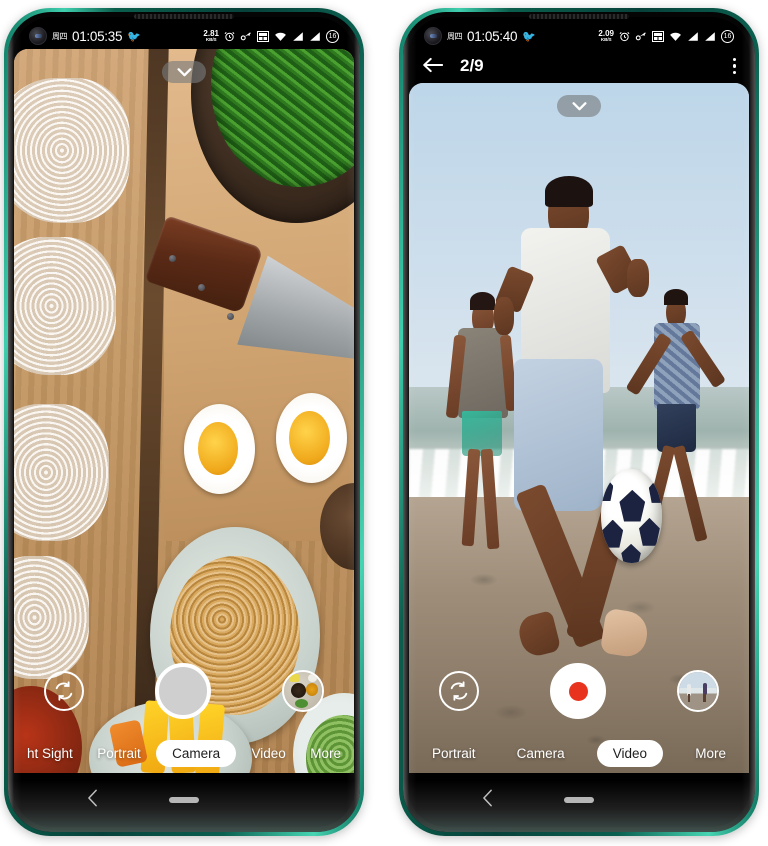 Image resolution: width=768 pixels, height=846 pixels. Describe the element at coordinates (579, 66) in the screenshot. I see `app-header-right: 2/9` at that location.